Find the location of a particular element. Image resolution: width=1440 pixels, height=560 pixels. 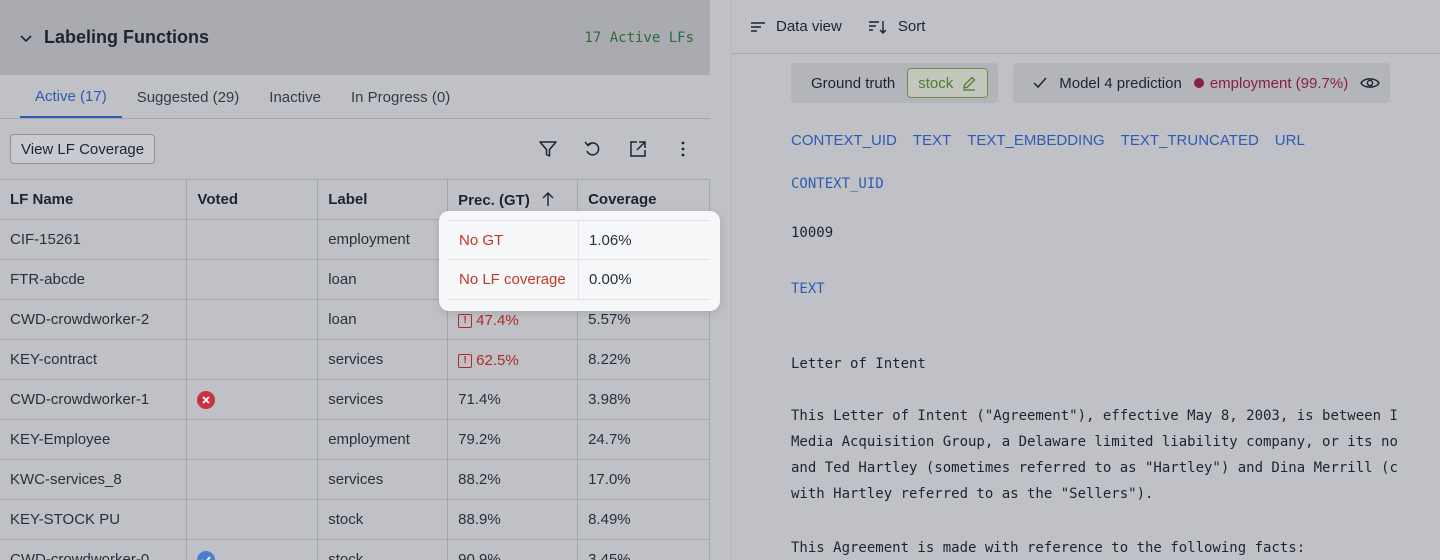

col-precision-label: Prec. (GT) is located at coordinates (494, 200).